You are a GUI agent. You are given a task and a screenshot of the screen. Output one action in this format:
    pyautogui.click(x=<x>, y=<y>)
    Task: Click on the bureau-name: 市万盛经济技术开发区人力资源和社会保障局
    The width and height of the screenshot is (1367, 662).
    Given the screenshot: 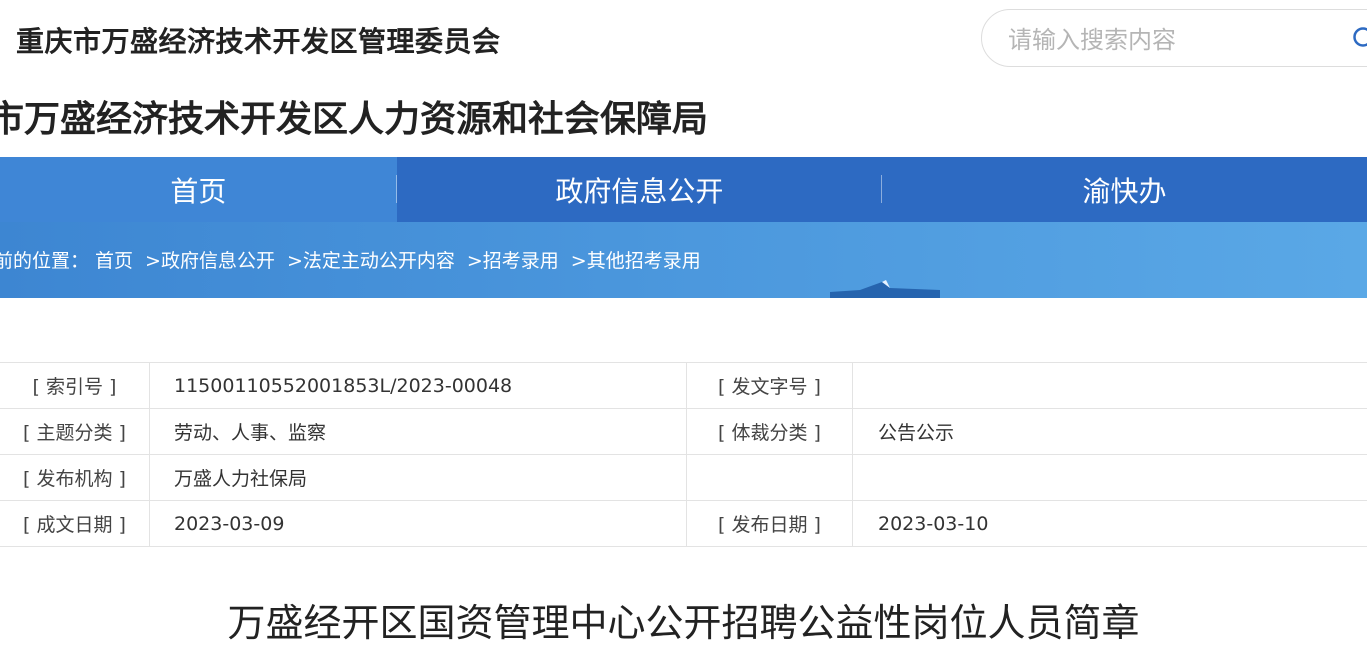 What is the action you would take?
    pyautogui.click(x=354, y=119)
    